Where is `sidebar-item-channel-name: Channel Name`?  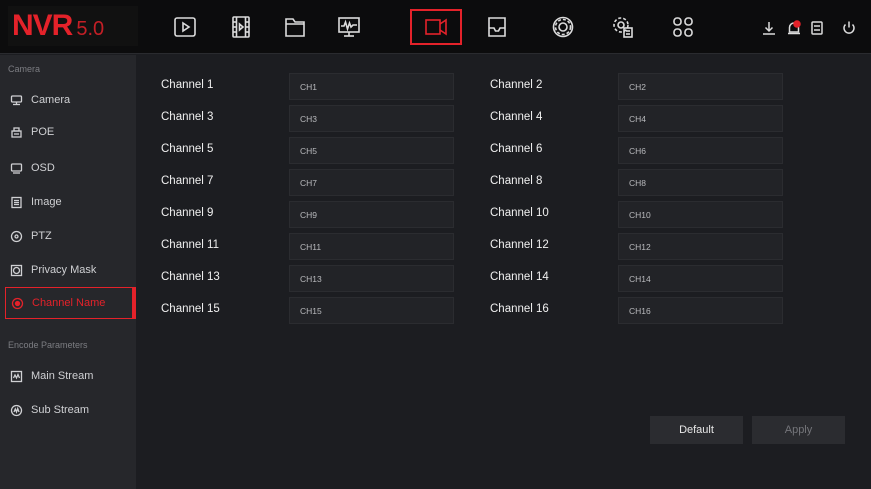
sidebar-item-channel-name: Channel Name is located at coordinates (70, 303).